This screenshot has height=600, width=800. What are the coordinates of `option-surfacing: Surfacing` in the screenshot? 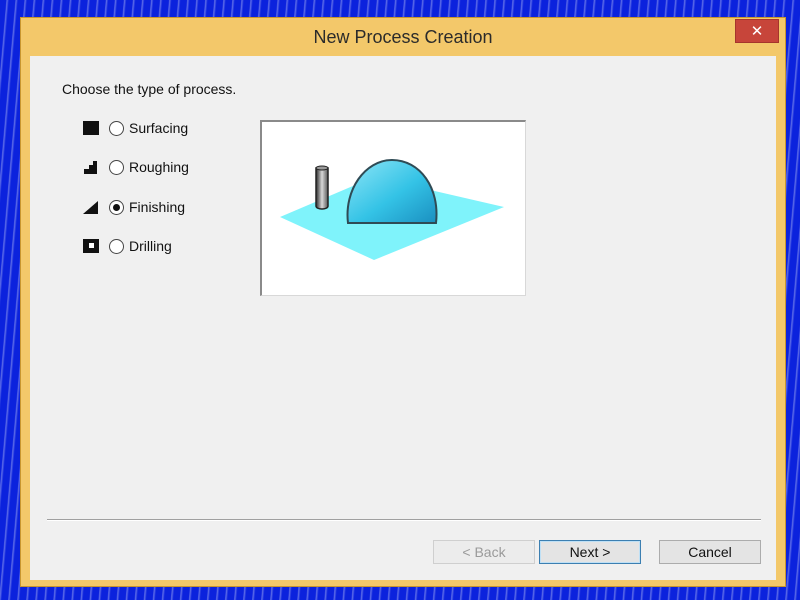 It's located at (135, 128).